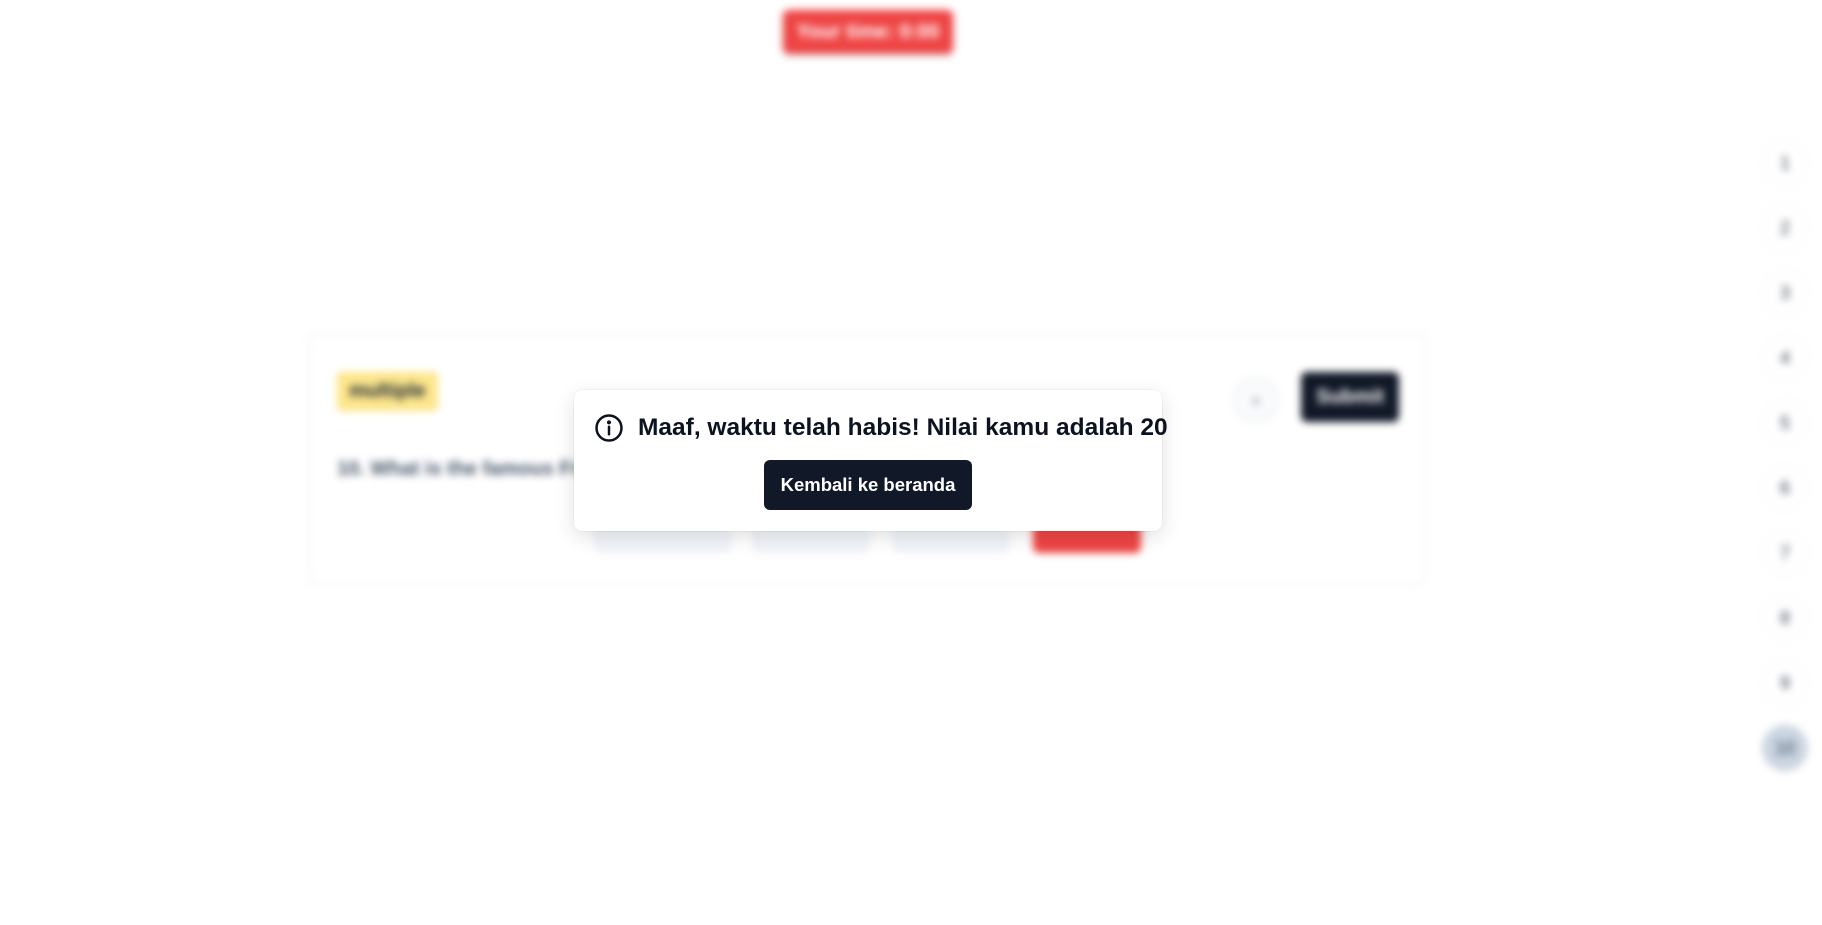 The width and height of the screenshot is (1822, 925). Describe the element at coordinates (1785, 488) in the screenshot. I see `question-nav-item: 6` at that location.